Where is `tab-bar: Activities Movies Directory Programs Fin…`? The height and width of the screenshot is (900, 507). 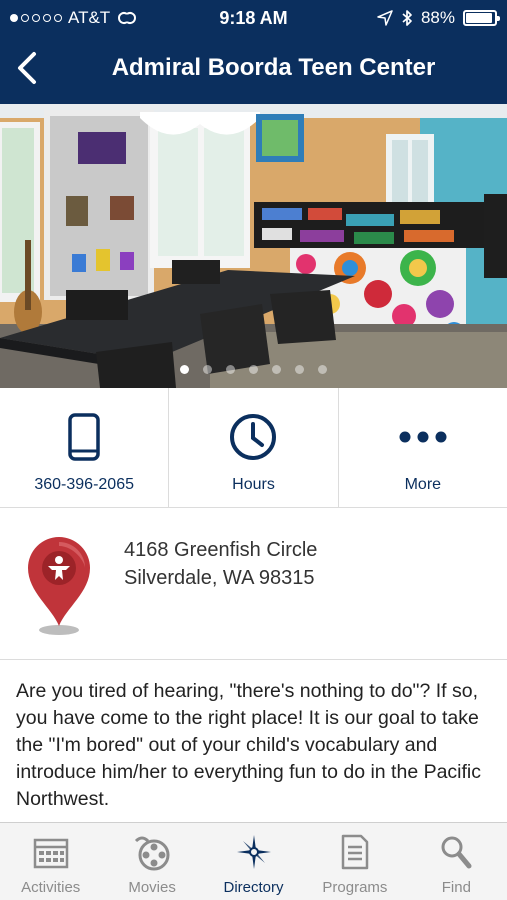 tab-bar: Activities Movies Directory Programs Fin… is located at coordinates (253, 861).